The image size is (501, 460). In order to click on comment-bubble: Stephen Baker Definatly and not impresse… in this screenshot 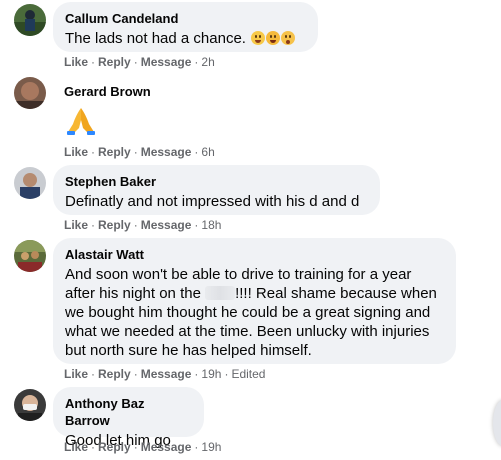, I will do `click(216, 190)`.